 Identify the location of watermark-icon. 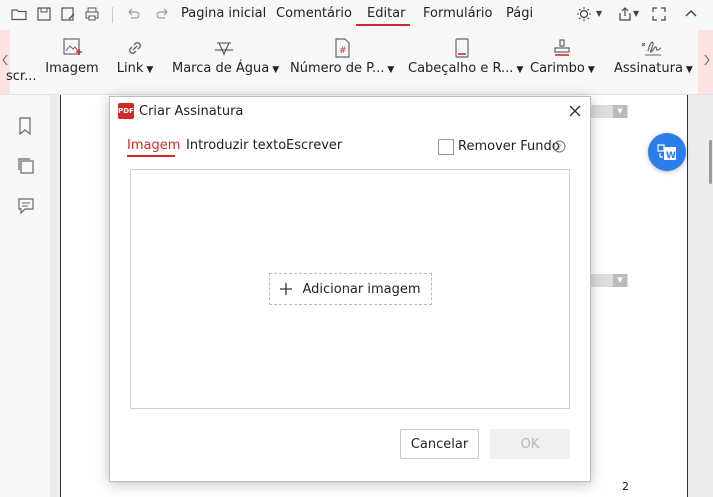
(224, 49).